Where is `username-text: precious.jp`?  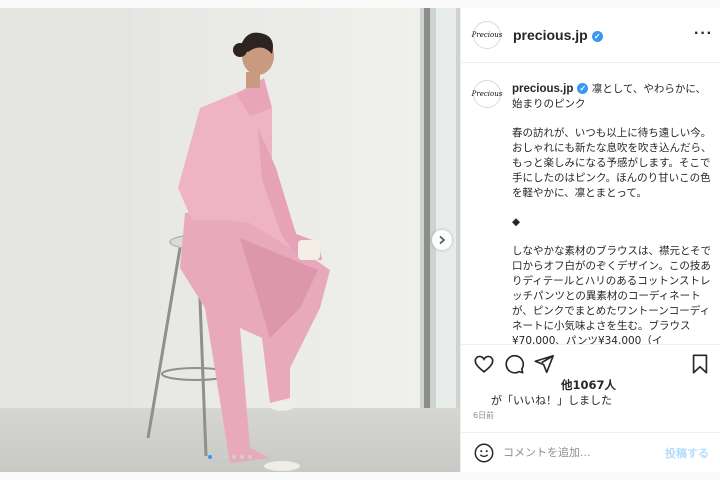 username-text: precious.jp is located at coordinates (550, 35).